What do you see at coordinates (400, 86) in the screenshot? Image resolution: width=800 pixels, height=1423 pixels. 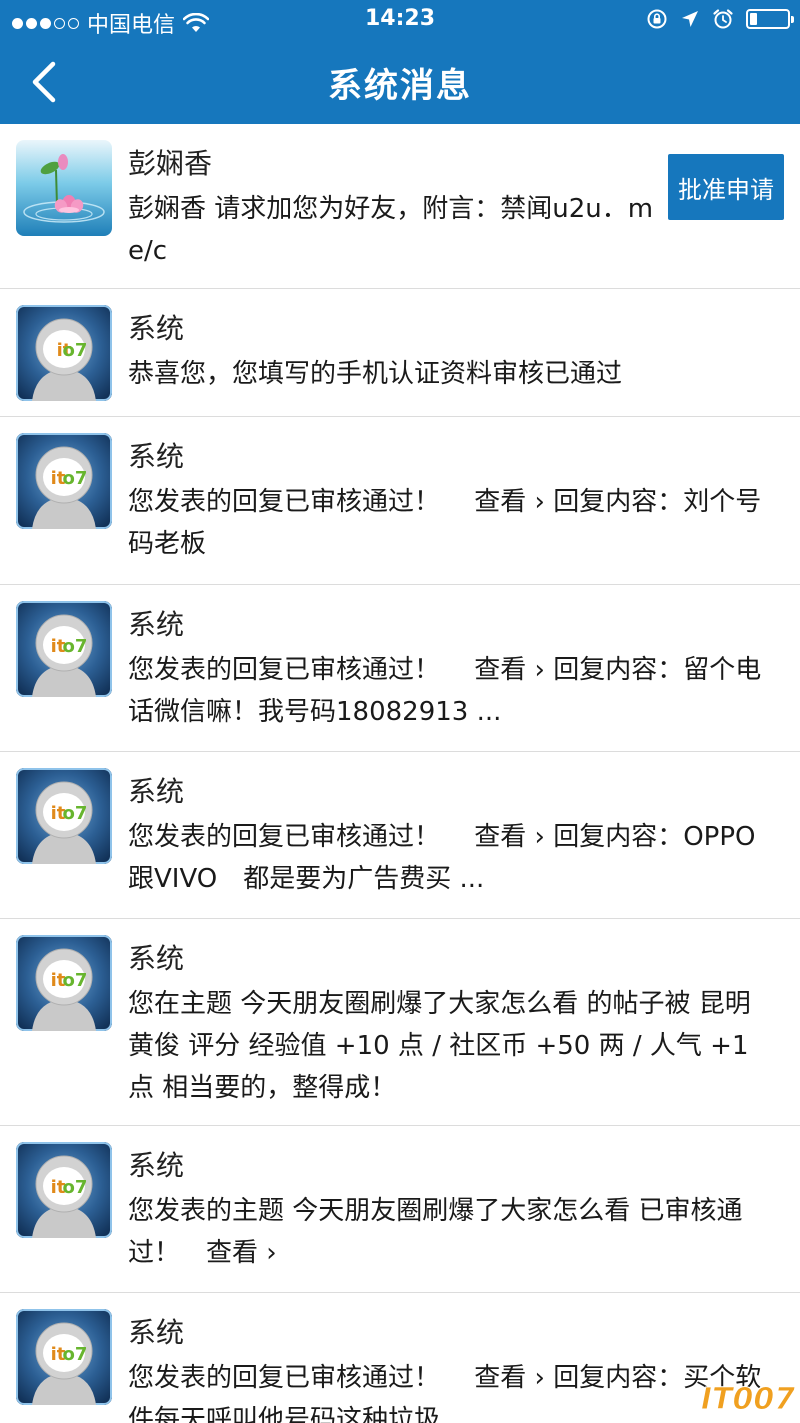 I see `page-title: 系统消息` at bounding box center [400, 86].